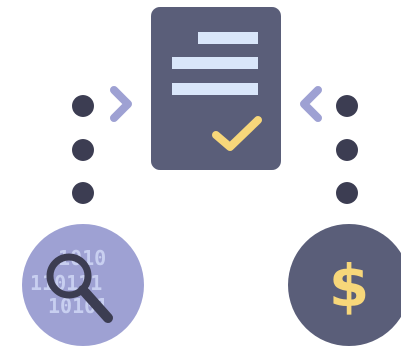 This screenshot has height=351, width=401. I want to click on chevron-left-icon, so click(311, 104).